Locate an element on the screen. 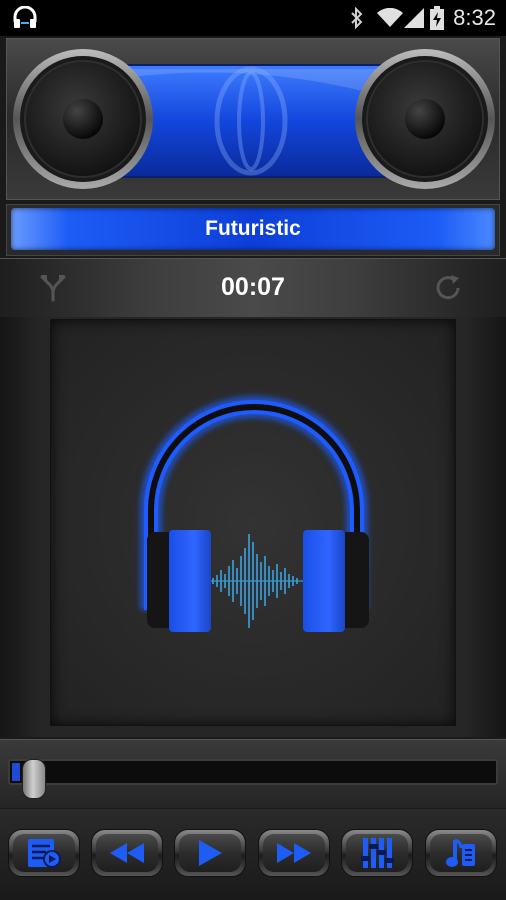 This screenshot has height=900, width=506. fast-forward-icon is located at coordinates (294, 853).